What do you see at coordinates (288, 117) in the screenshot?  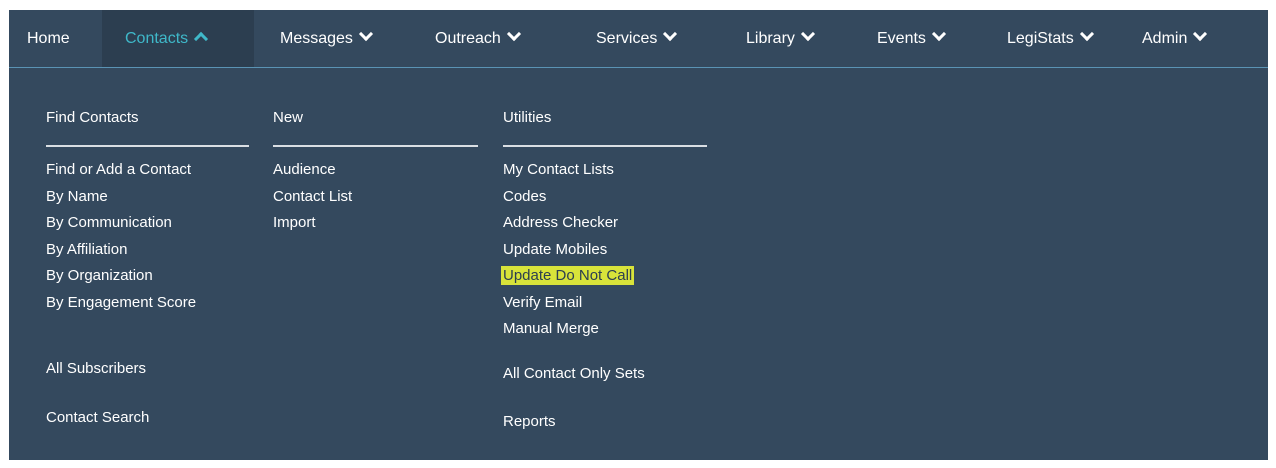 I see `new-heading: New` at bounding box center [288, 117].